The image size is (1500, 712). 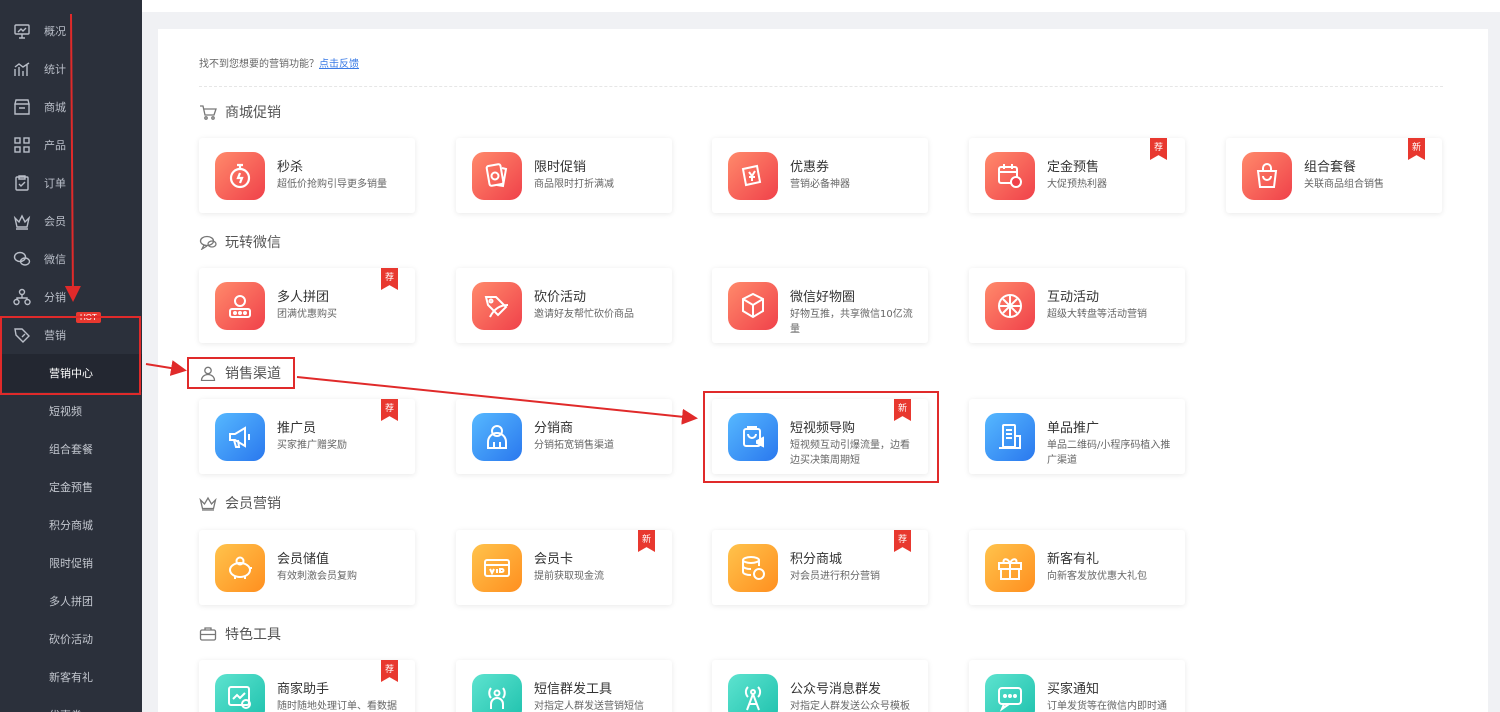 What do you see at coordinates (240, 568) in the screenshot?
I see `piggy-bank-icon` at bounding box center [240, 568].